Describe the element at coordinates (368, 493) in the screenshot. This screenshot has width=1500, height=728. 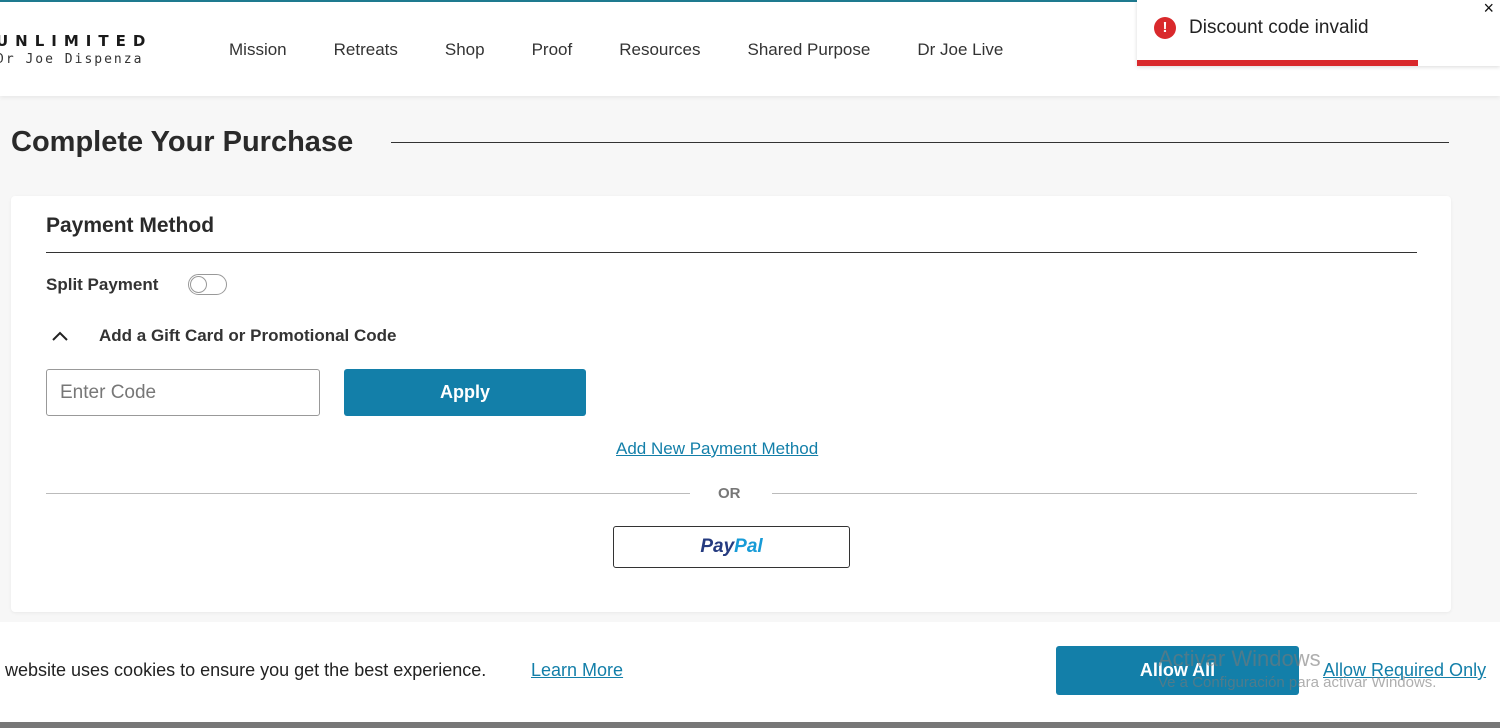
I see `or-divider-left` at that location.